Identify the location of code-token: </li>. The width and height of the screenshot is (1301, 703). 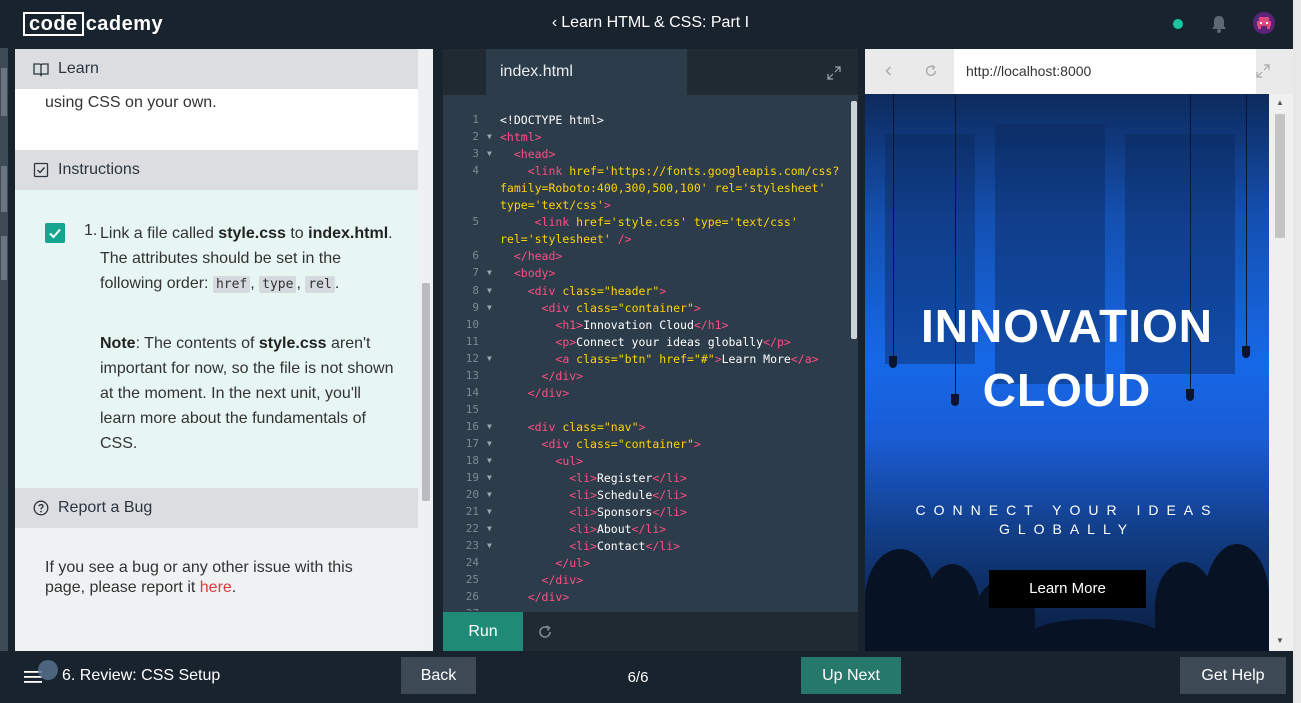
(649, 529).